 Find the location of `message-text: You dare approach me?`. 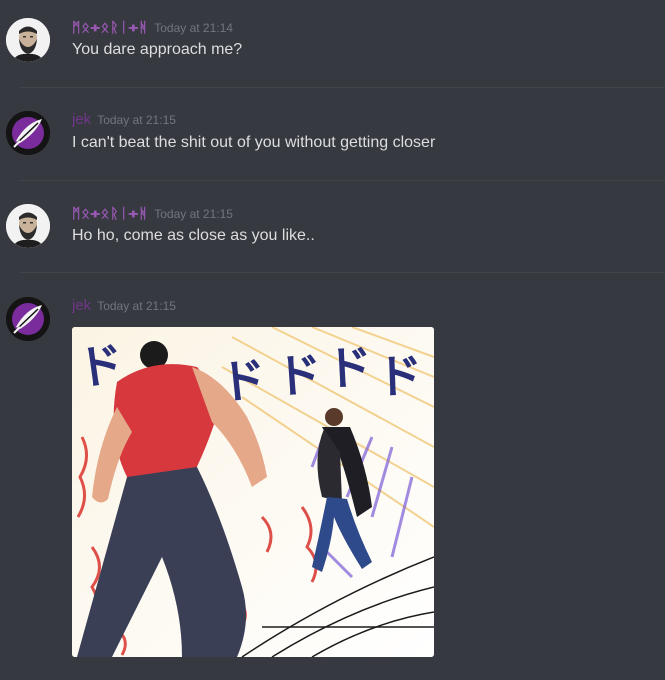

message-text: You dare approach me? is located at coordinates (157, 49).